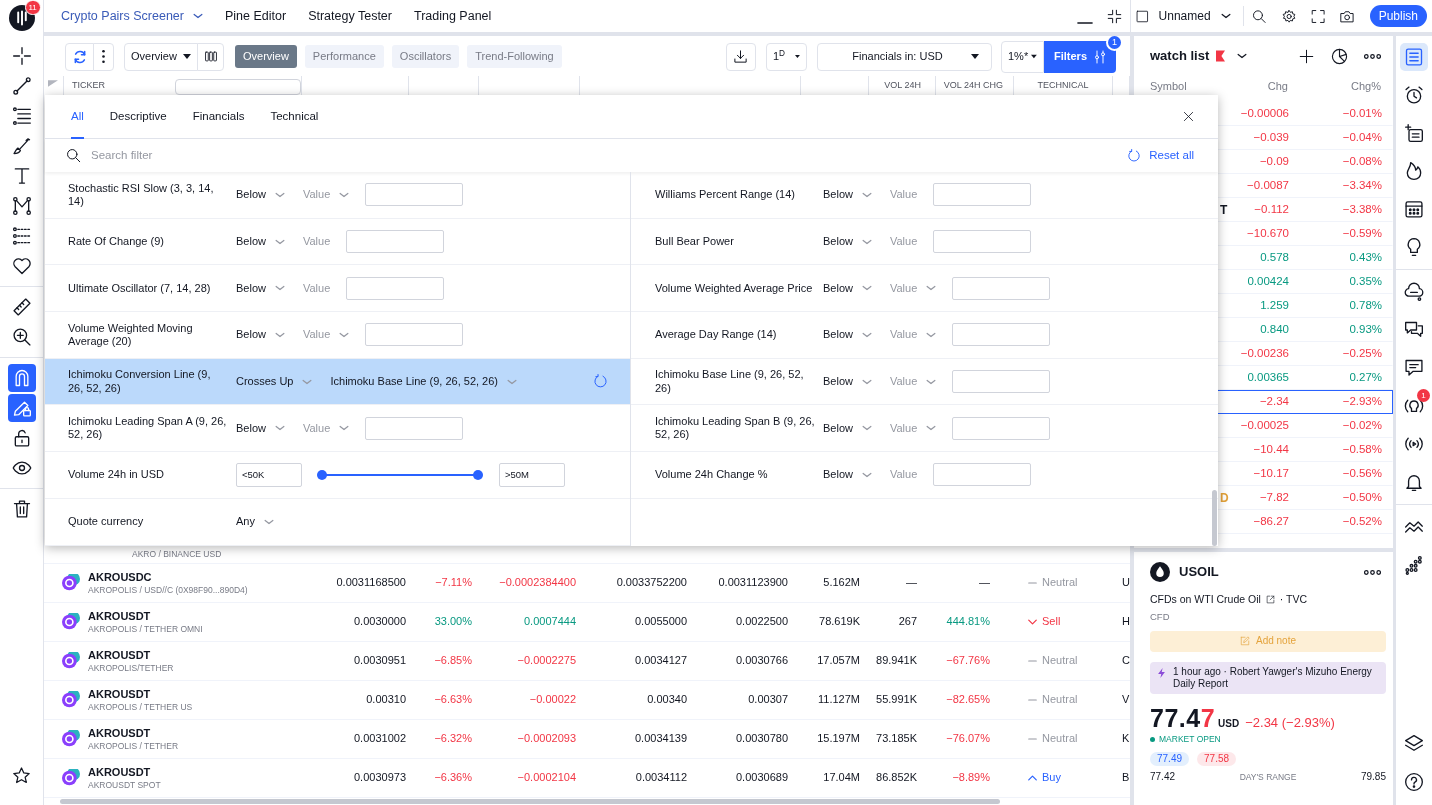 This screenshot has width=1432, height=805. Describe the element at coordinates (266, 56) in the screenshot. I see `screener-tab: Overview` at that location.